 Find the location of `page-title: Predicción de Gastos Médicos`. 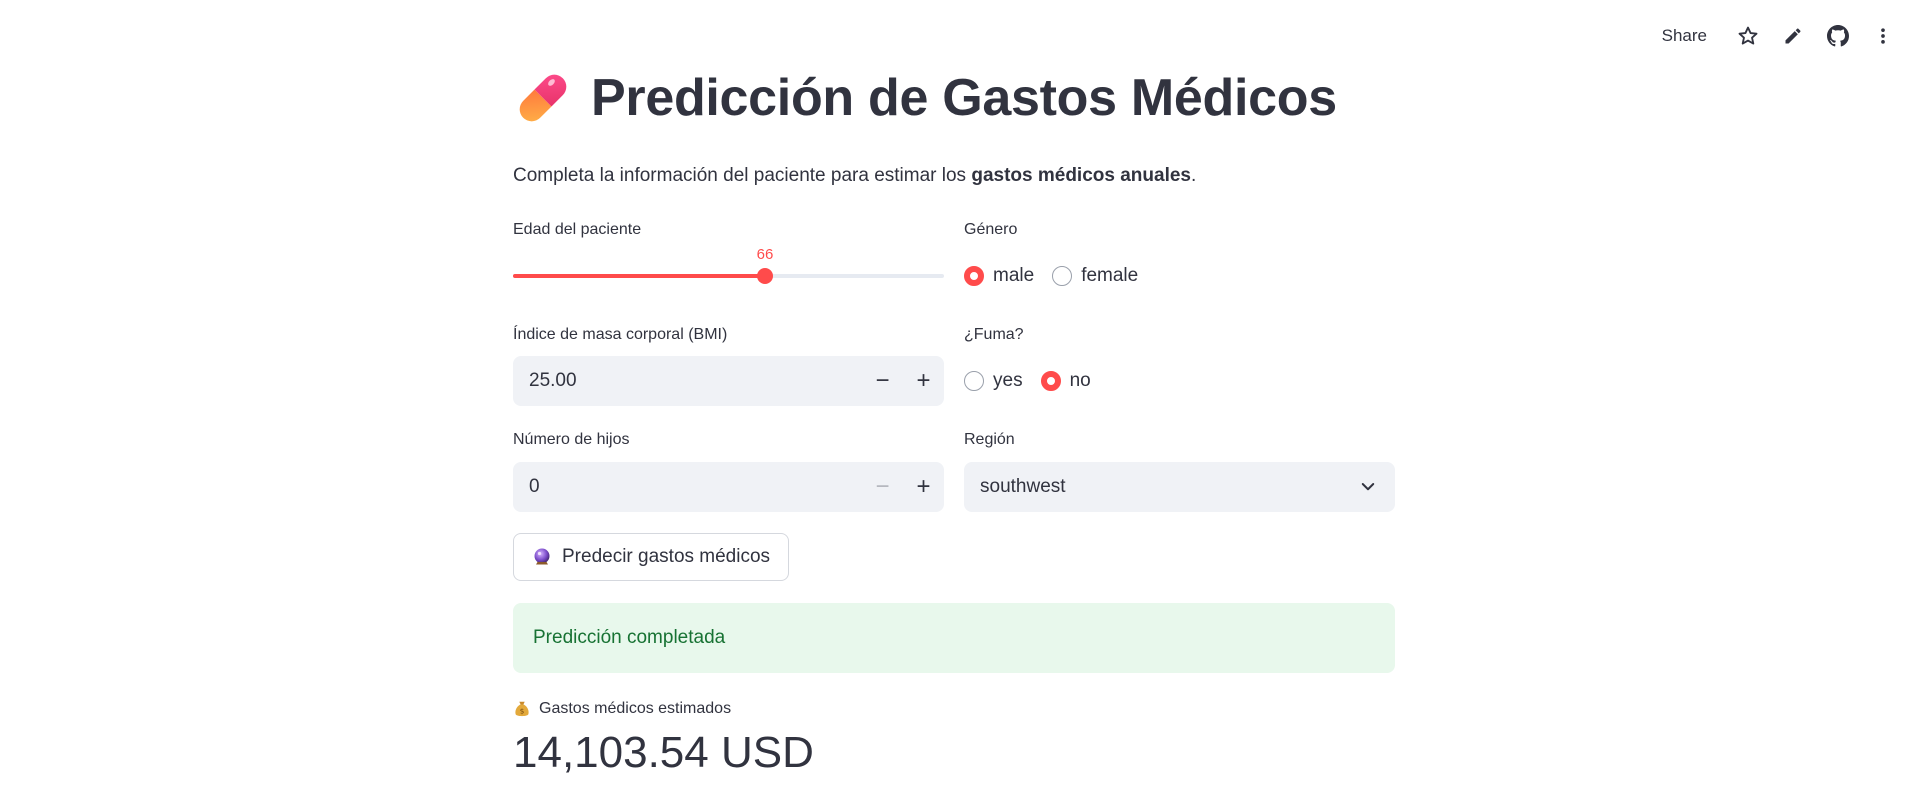

page-title: Predicción de Gastos Médicos is located at coordinates (925, 98).